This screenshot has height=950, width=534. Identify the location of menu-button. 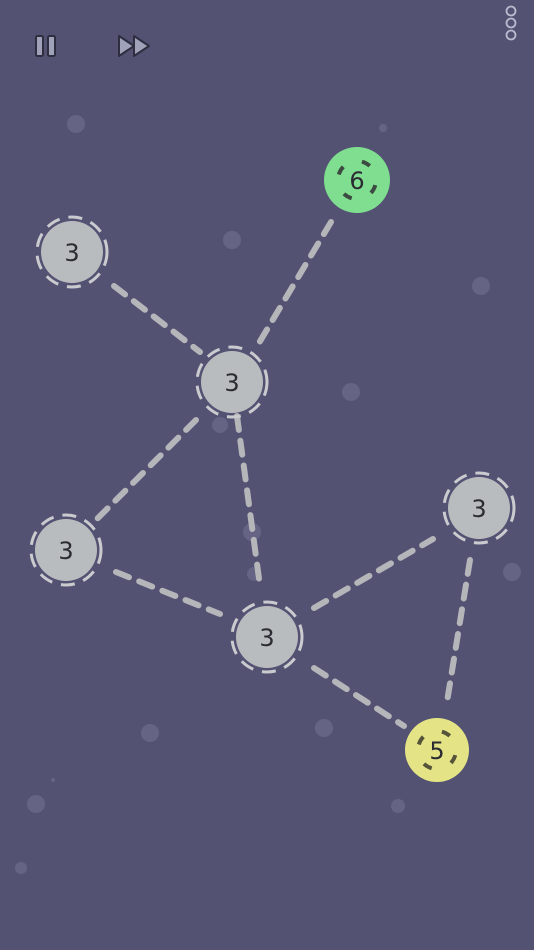
(511, 24).